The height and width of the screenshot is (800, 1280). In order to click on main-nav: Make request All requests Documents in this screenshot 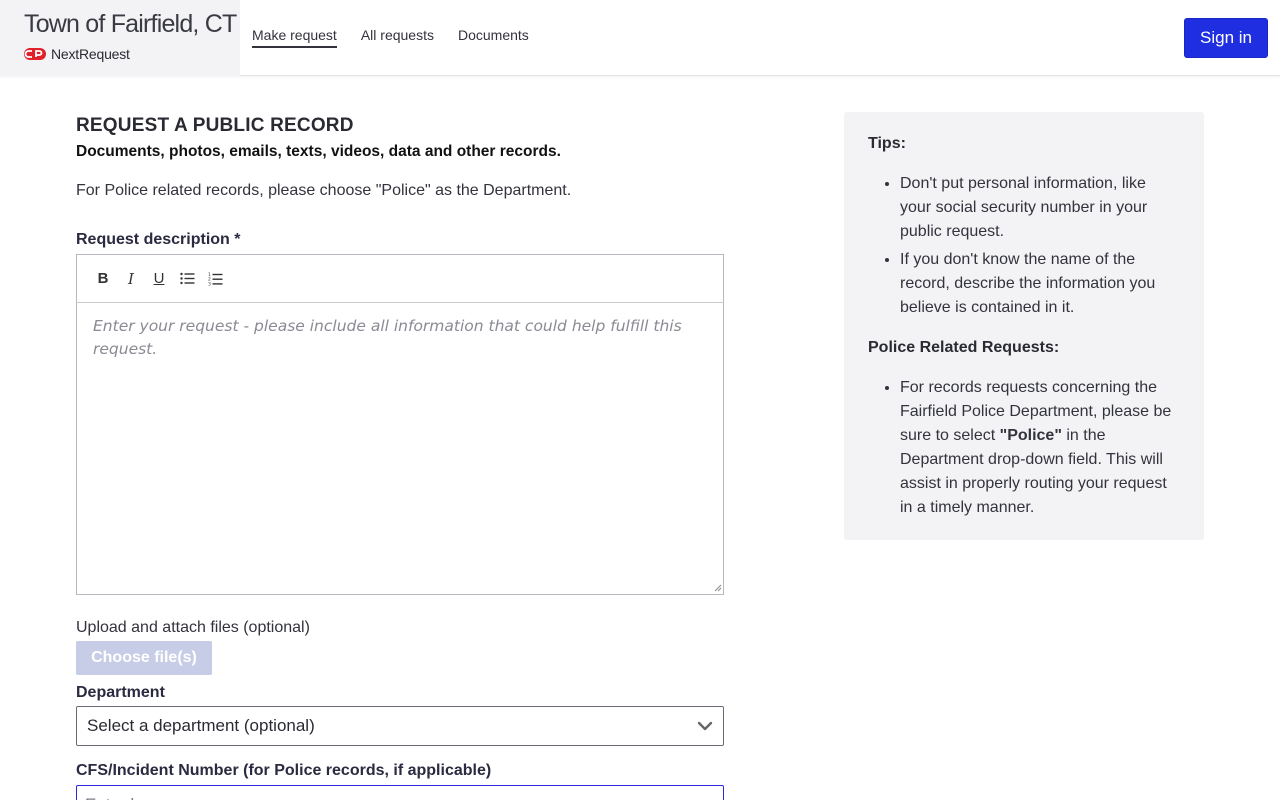, I will do `click(402, 38)`.